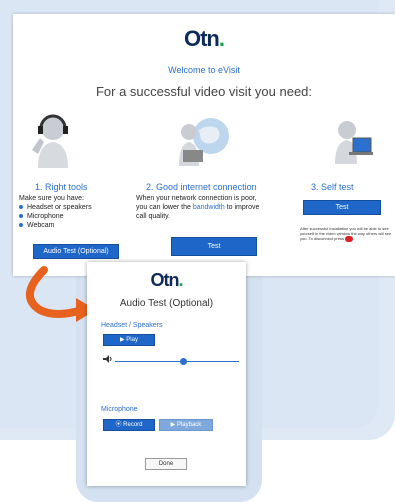  I want to click on record-button: ⦿ Record, so click(129, 425).